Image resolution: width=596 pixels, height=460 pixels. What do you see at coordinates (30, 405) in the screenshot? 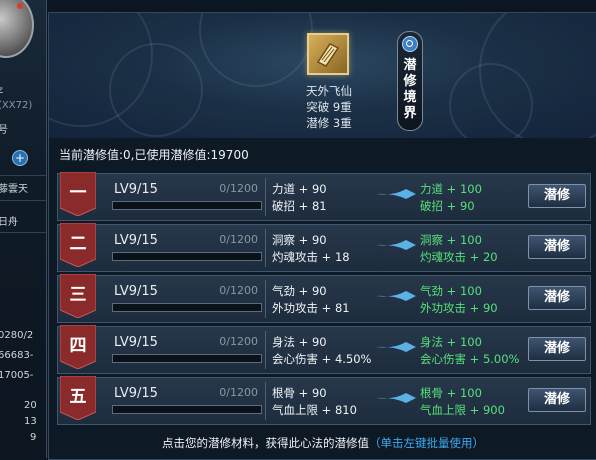
I see `left-text-9: 20` at bounding box center [30, 405].